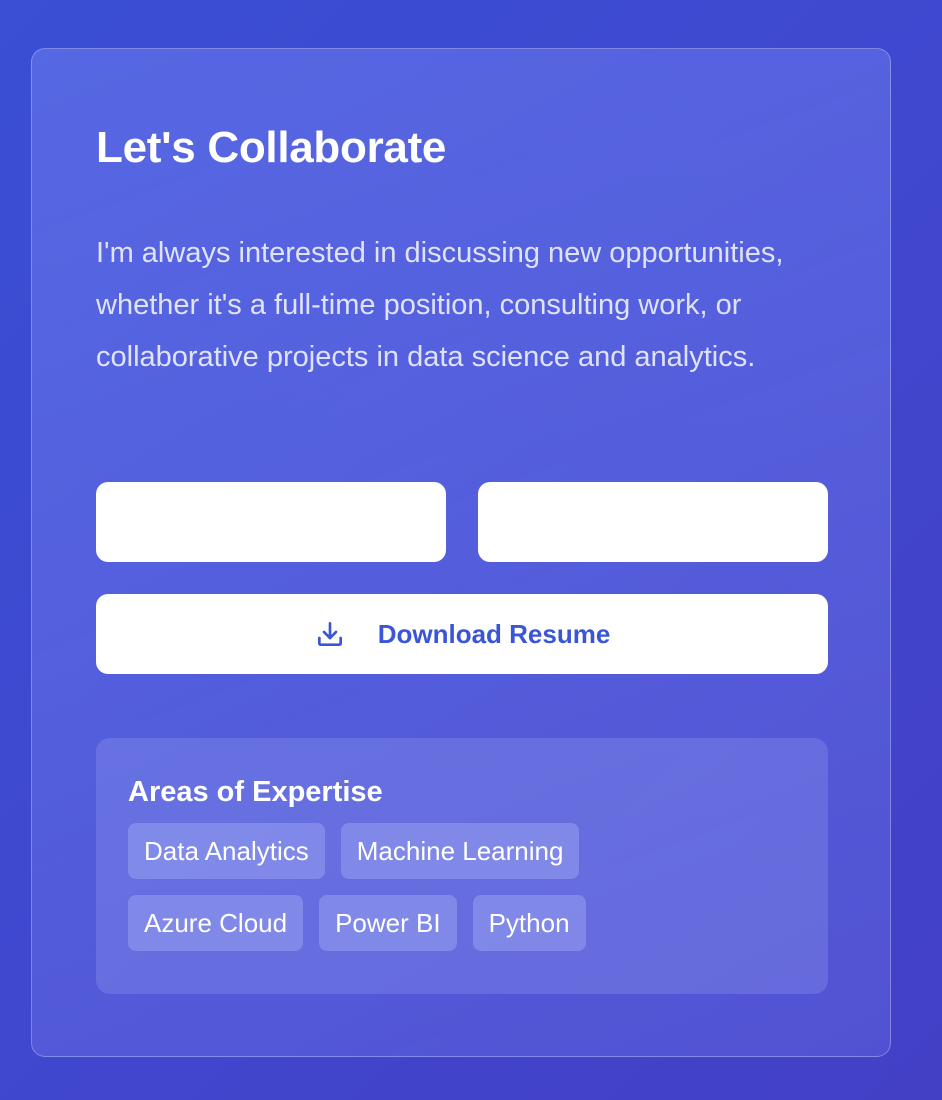  I want to click on tag-power-bi: Power BI, so click(388, 923).